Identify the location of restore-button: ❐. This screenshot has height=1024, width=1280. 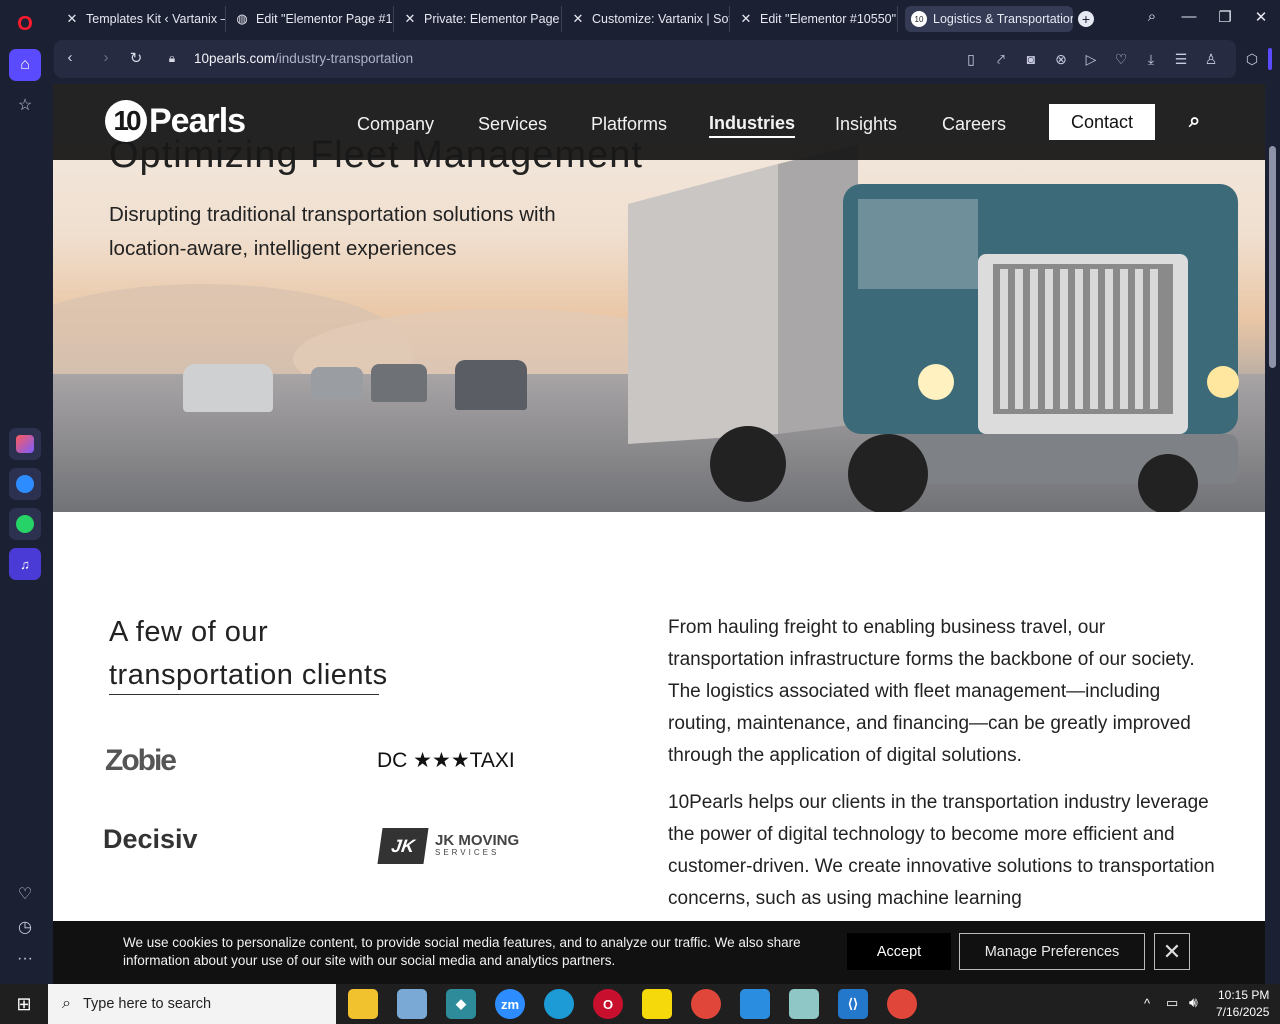
(1225, 17).